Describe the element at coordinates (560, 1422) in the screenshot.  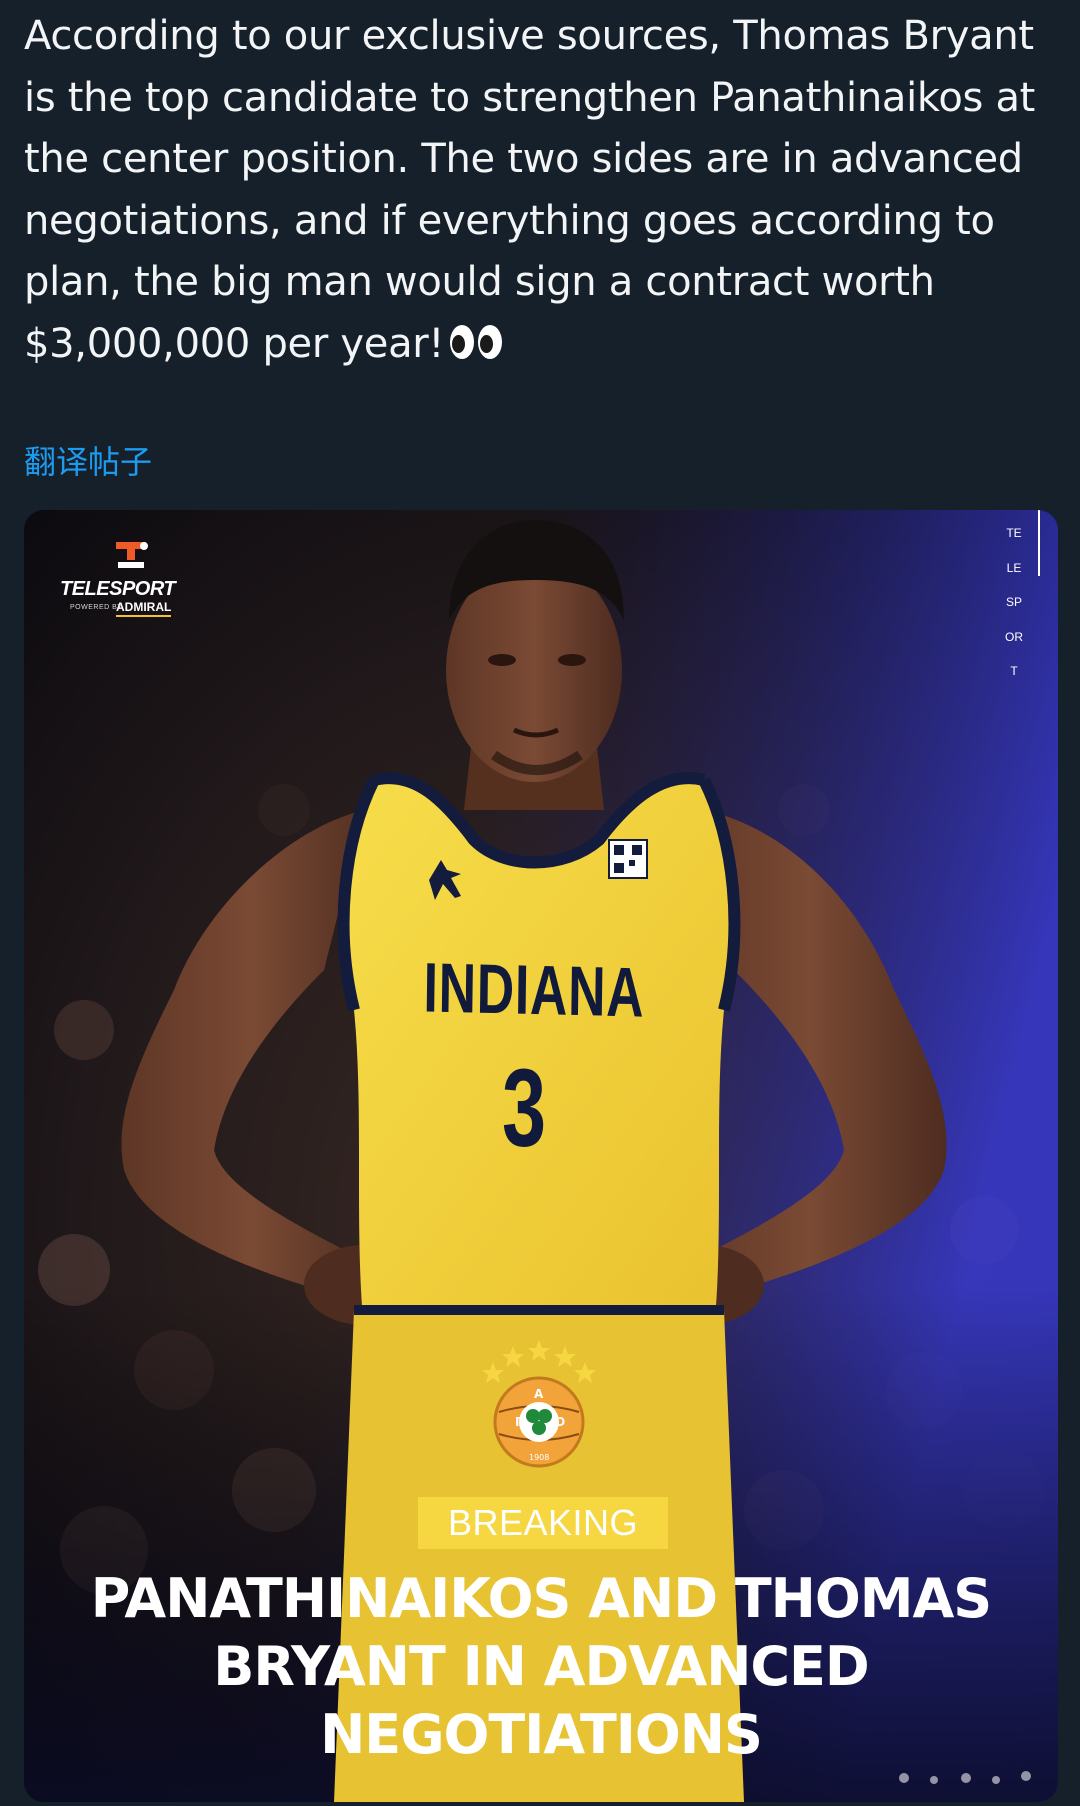
I see `badge-letter-omicron: Ο` at that location.